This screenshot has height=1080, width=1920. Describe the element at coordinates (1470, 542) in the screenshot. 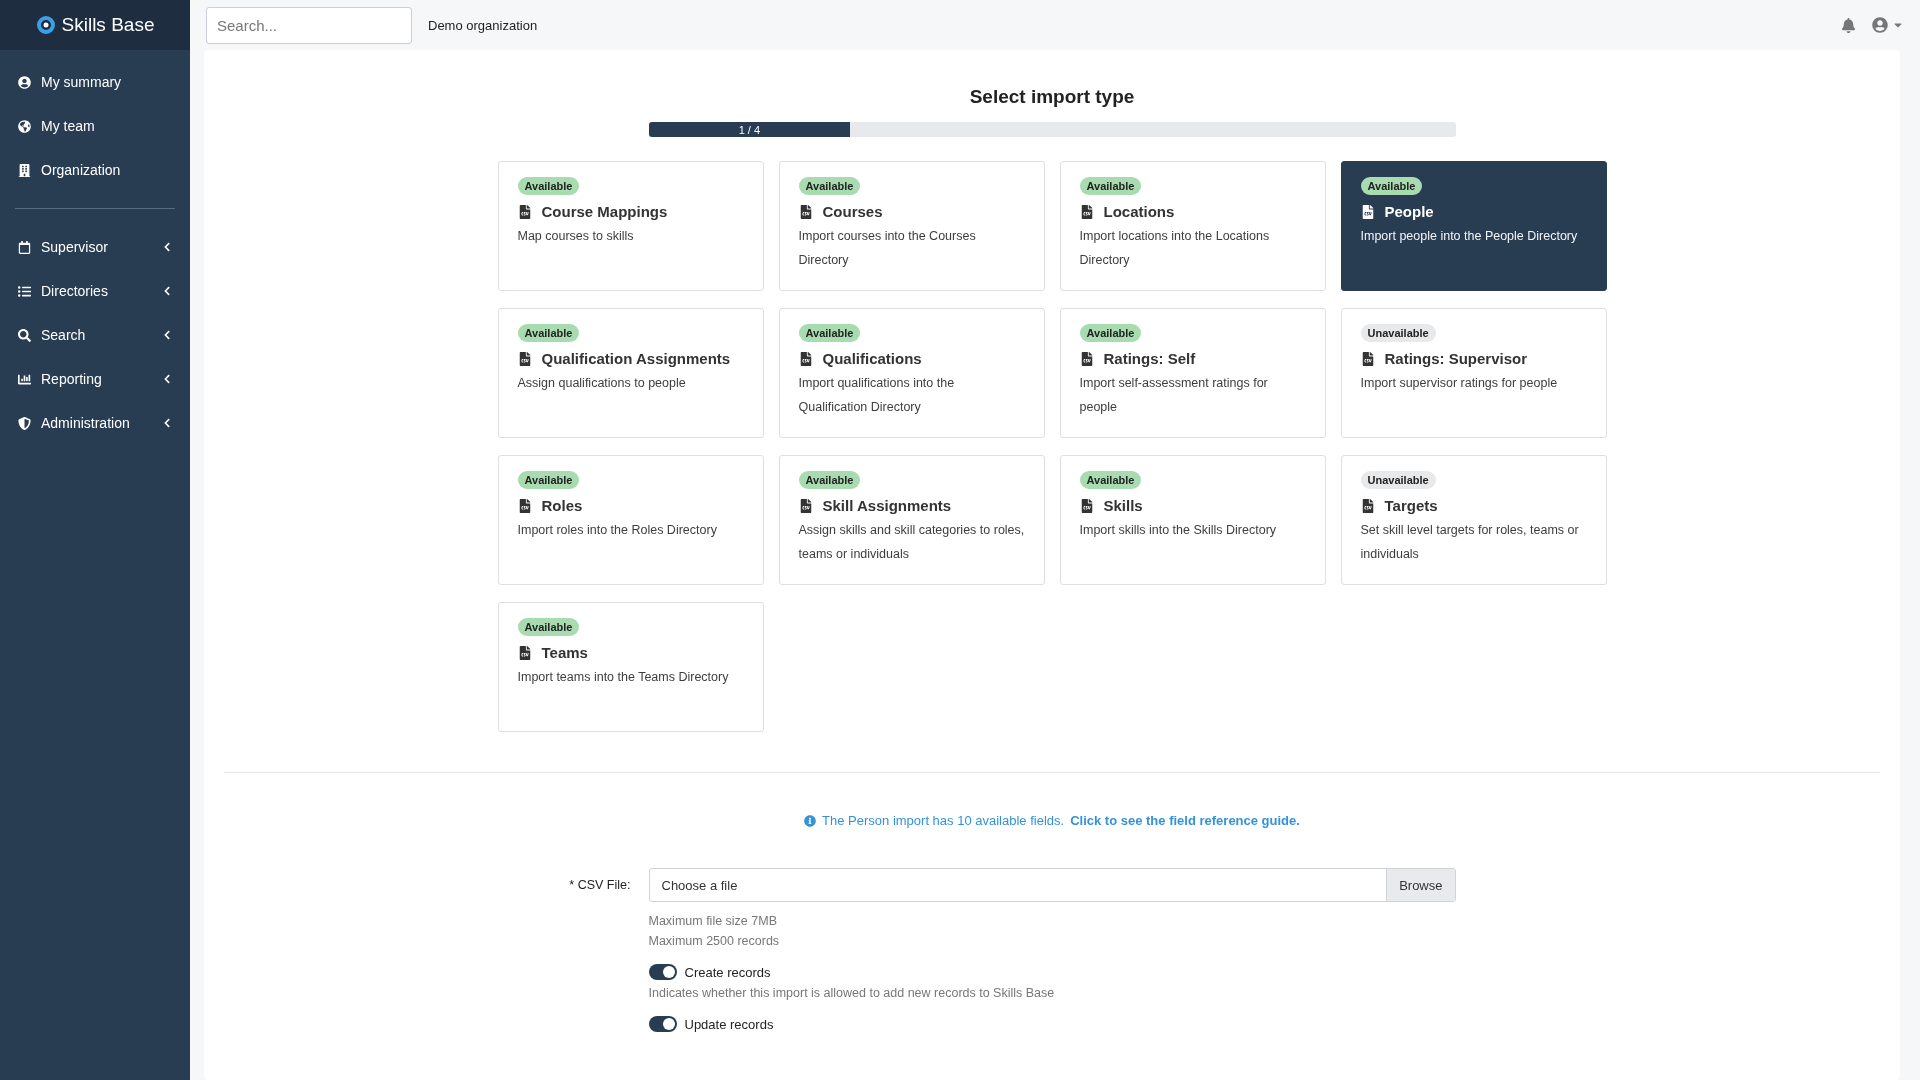

I see `card-description: Set skill level targets for roles, teams or individuals` at that location.